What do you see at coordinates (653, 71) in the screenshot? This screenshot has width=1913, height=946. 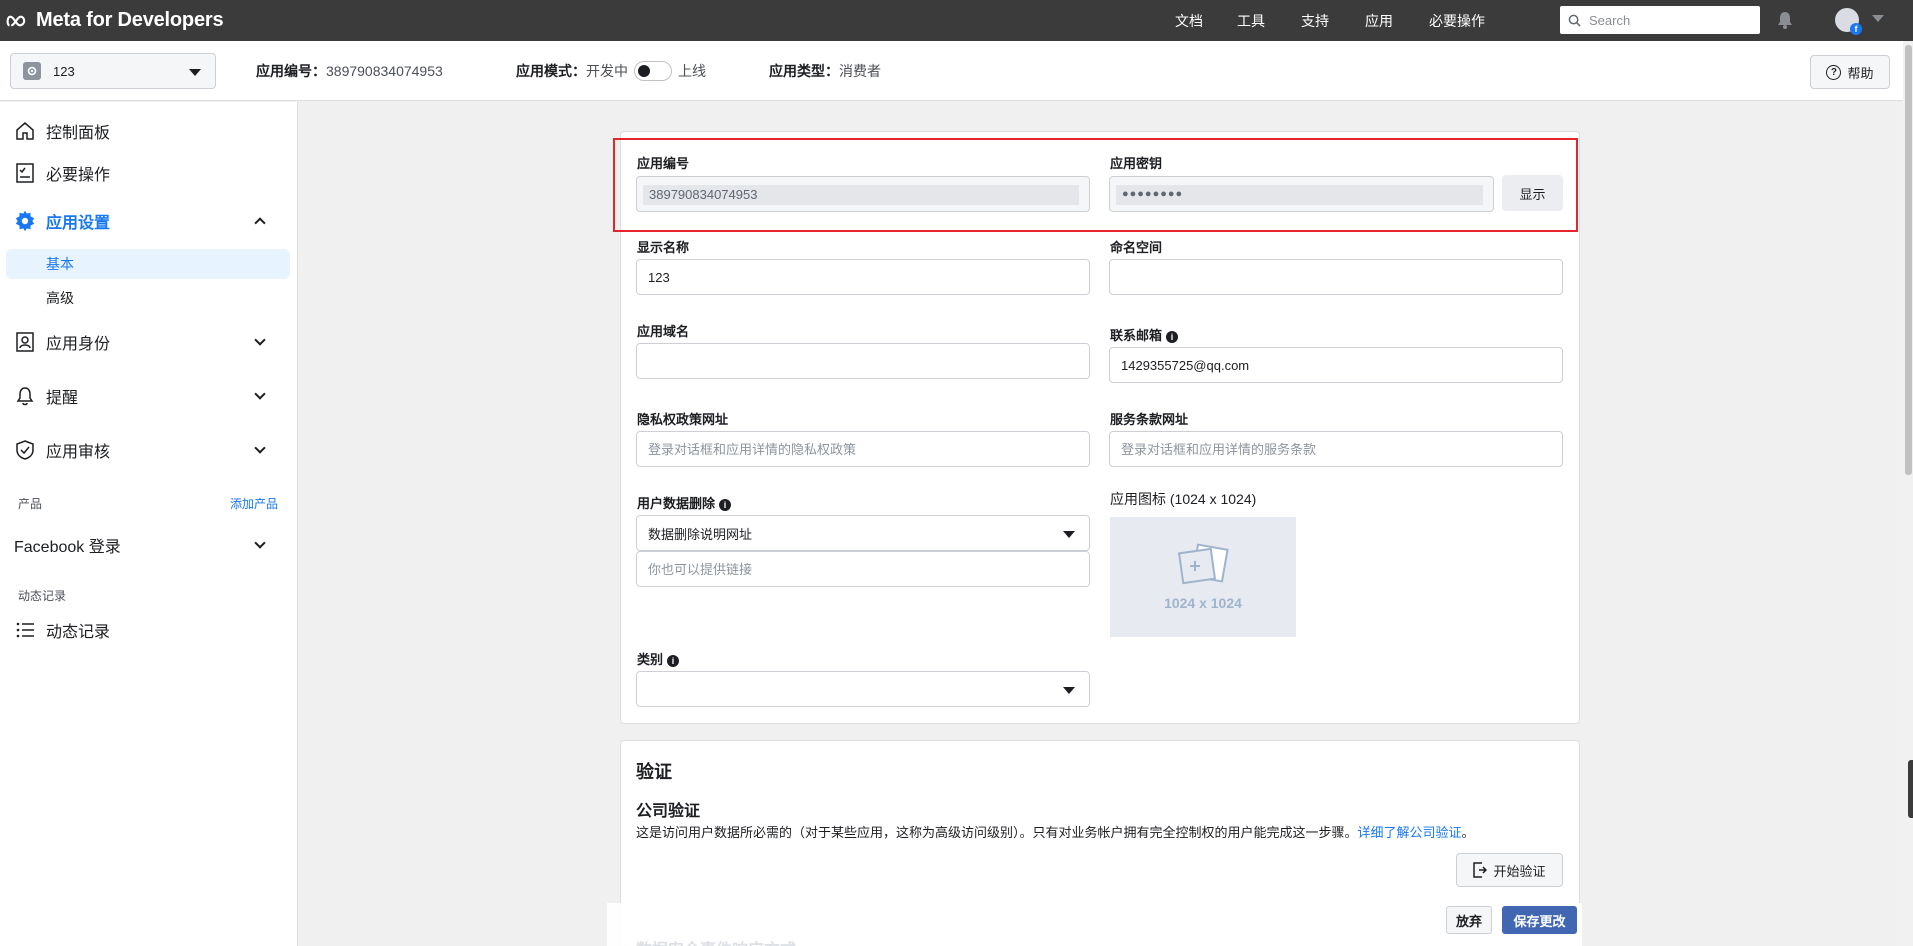 I see `app-mode-toggle` at bounding box center [653, 71].